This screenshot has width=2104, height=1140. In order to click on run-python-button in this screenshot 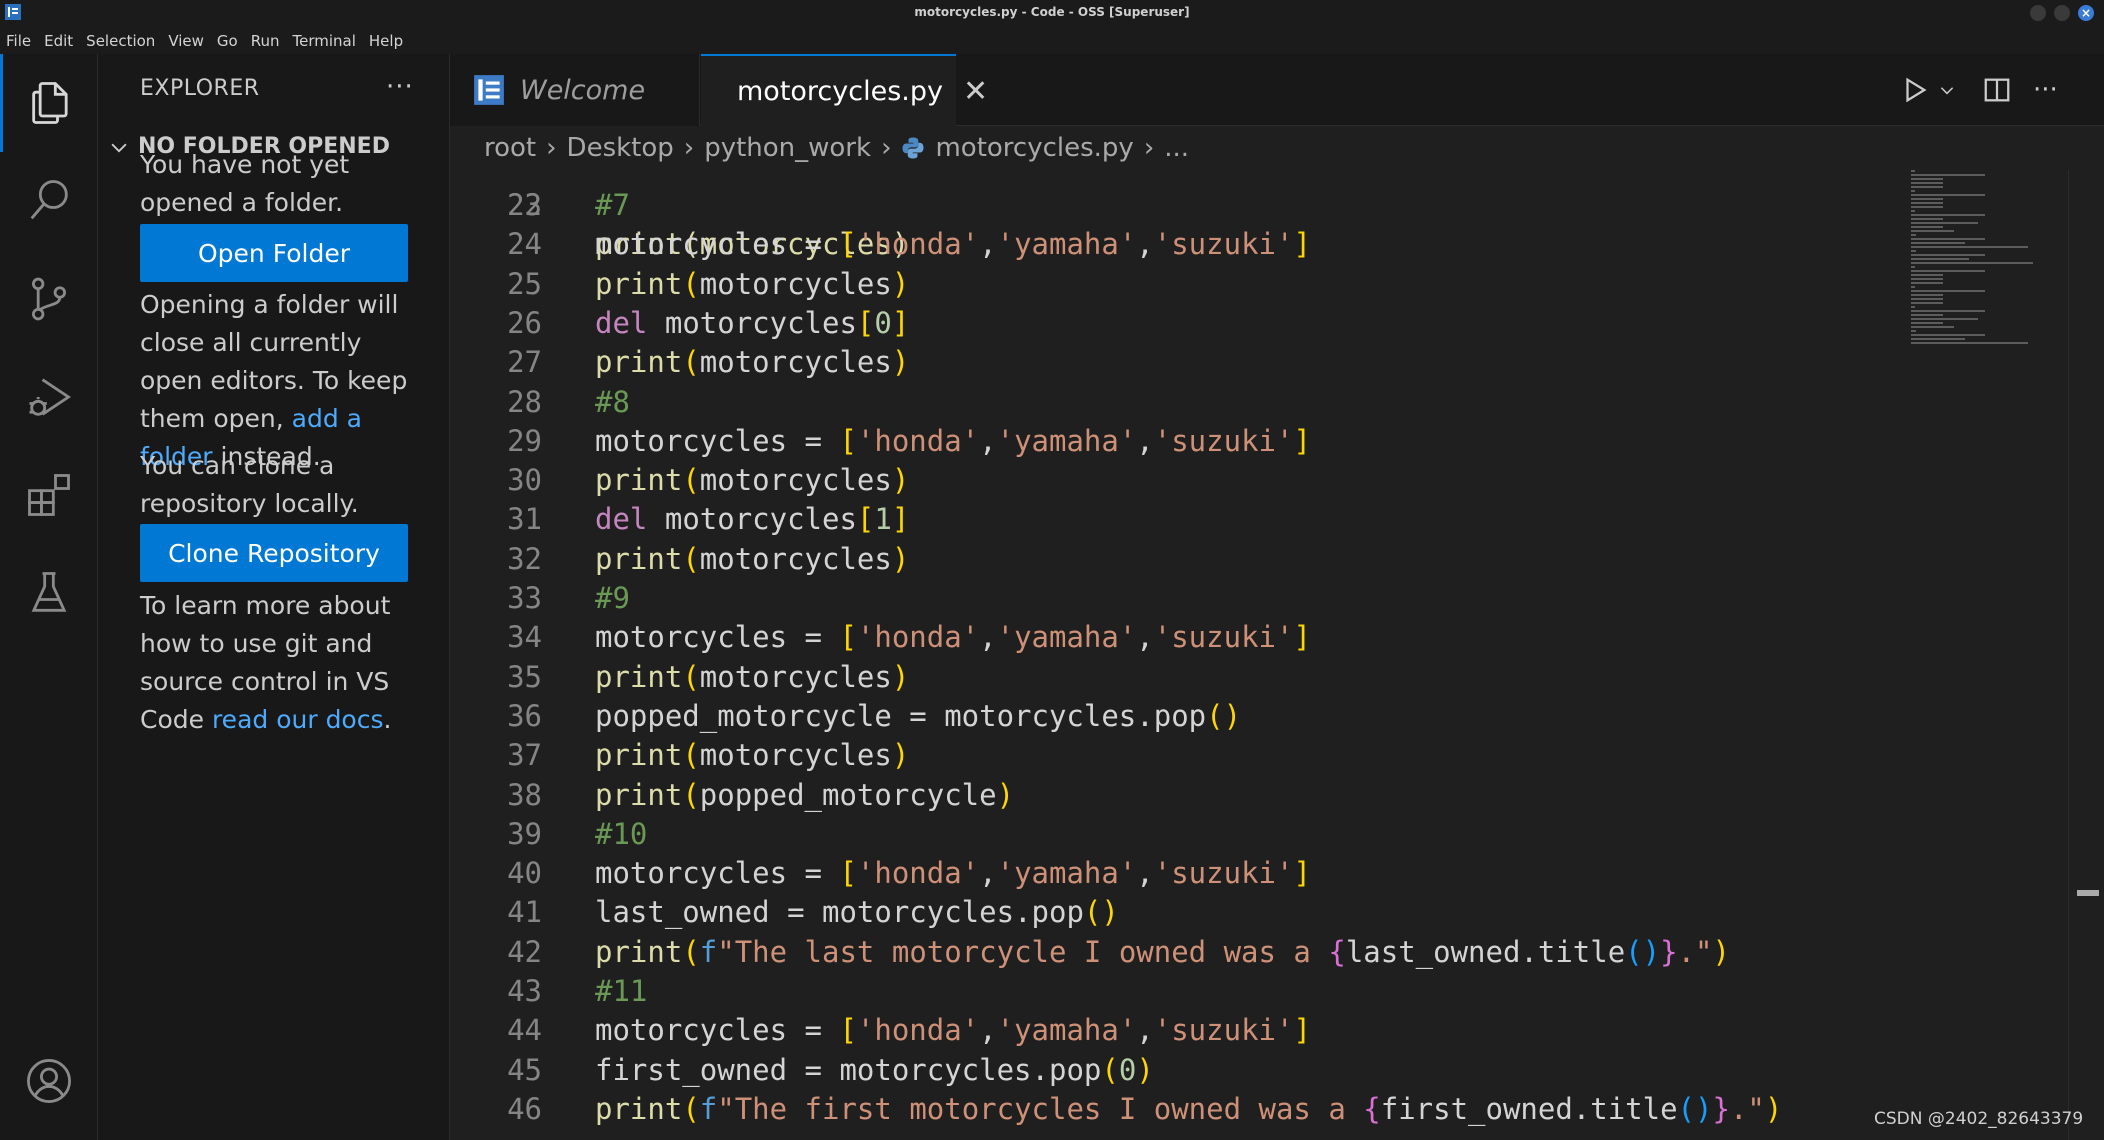, I will do `click(1915, 90)`.